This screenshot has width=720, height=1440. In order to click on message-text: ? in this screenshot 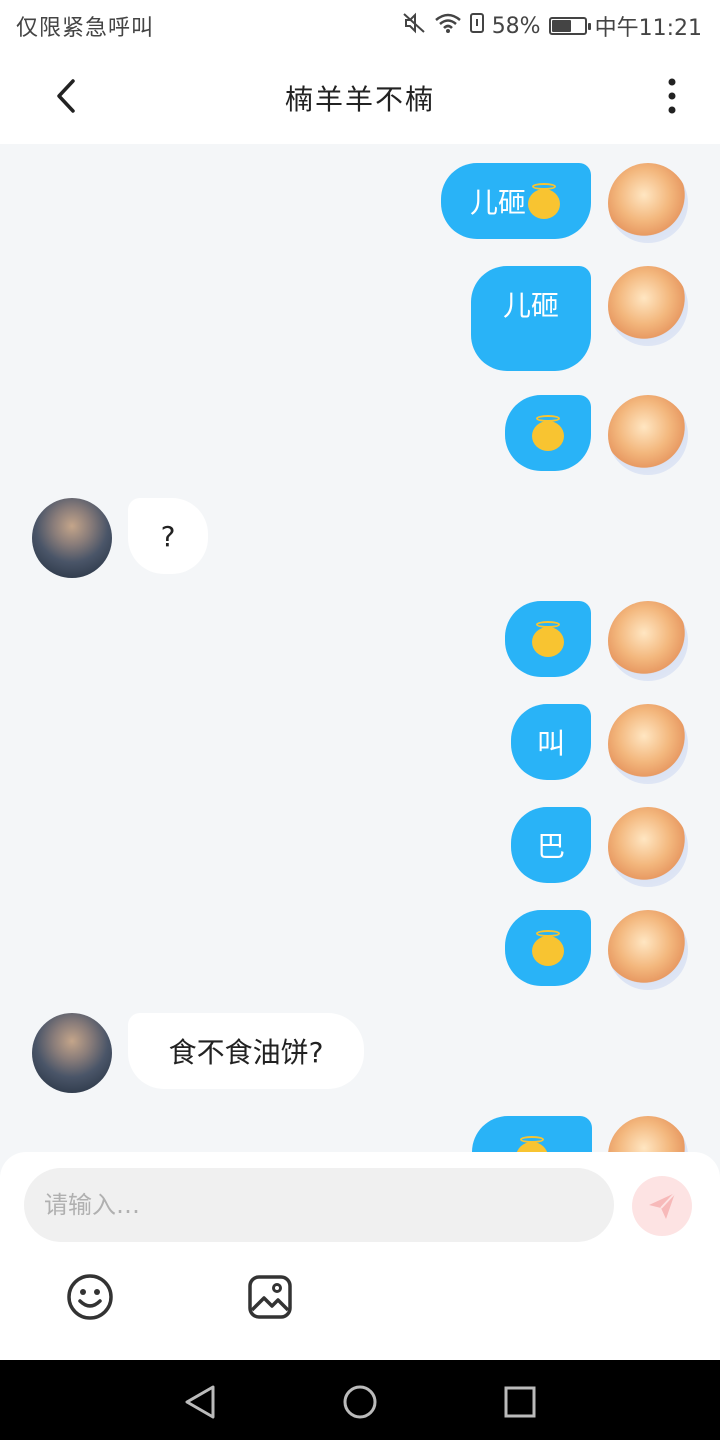, I will do `click(168, 536)`.